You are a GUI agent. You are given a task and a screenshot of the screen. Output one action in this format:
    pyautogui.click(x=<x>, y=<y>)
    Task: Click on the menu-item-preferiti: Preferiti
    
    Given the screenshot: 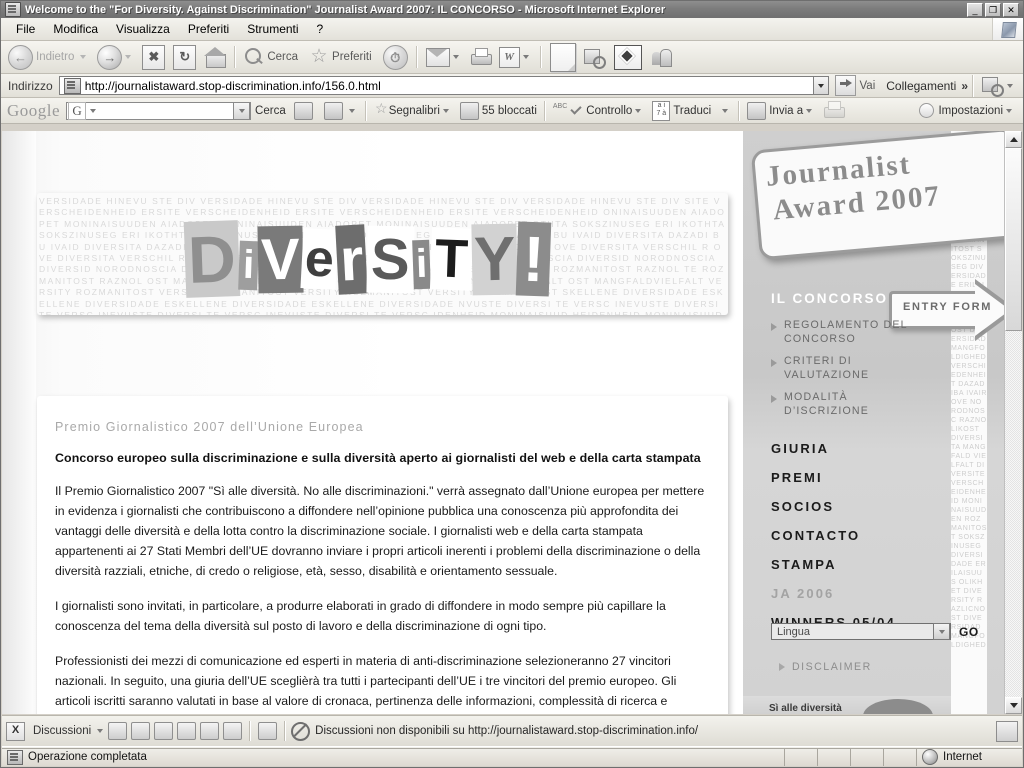 What is the action you would take?
    pyautogui.click(x=208, y=29)
    